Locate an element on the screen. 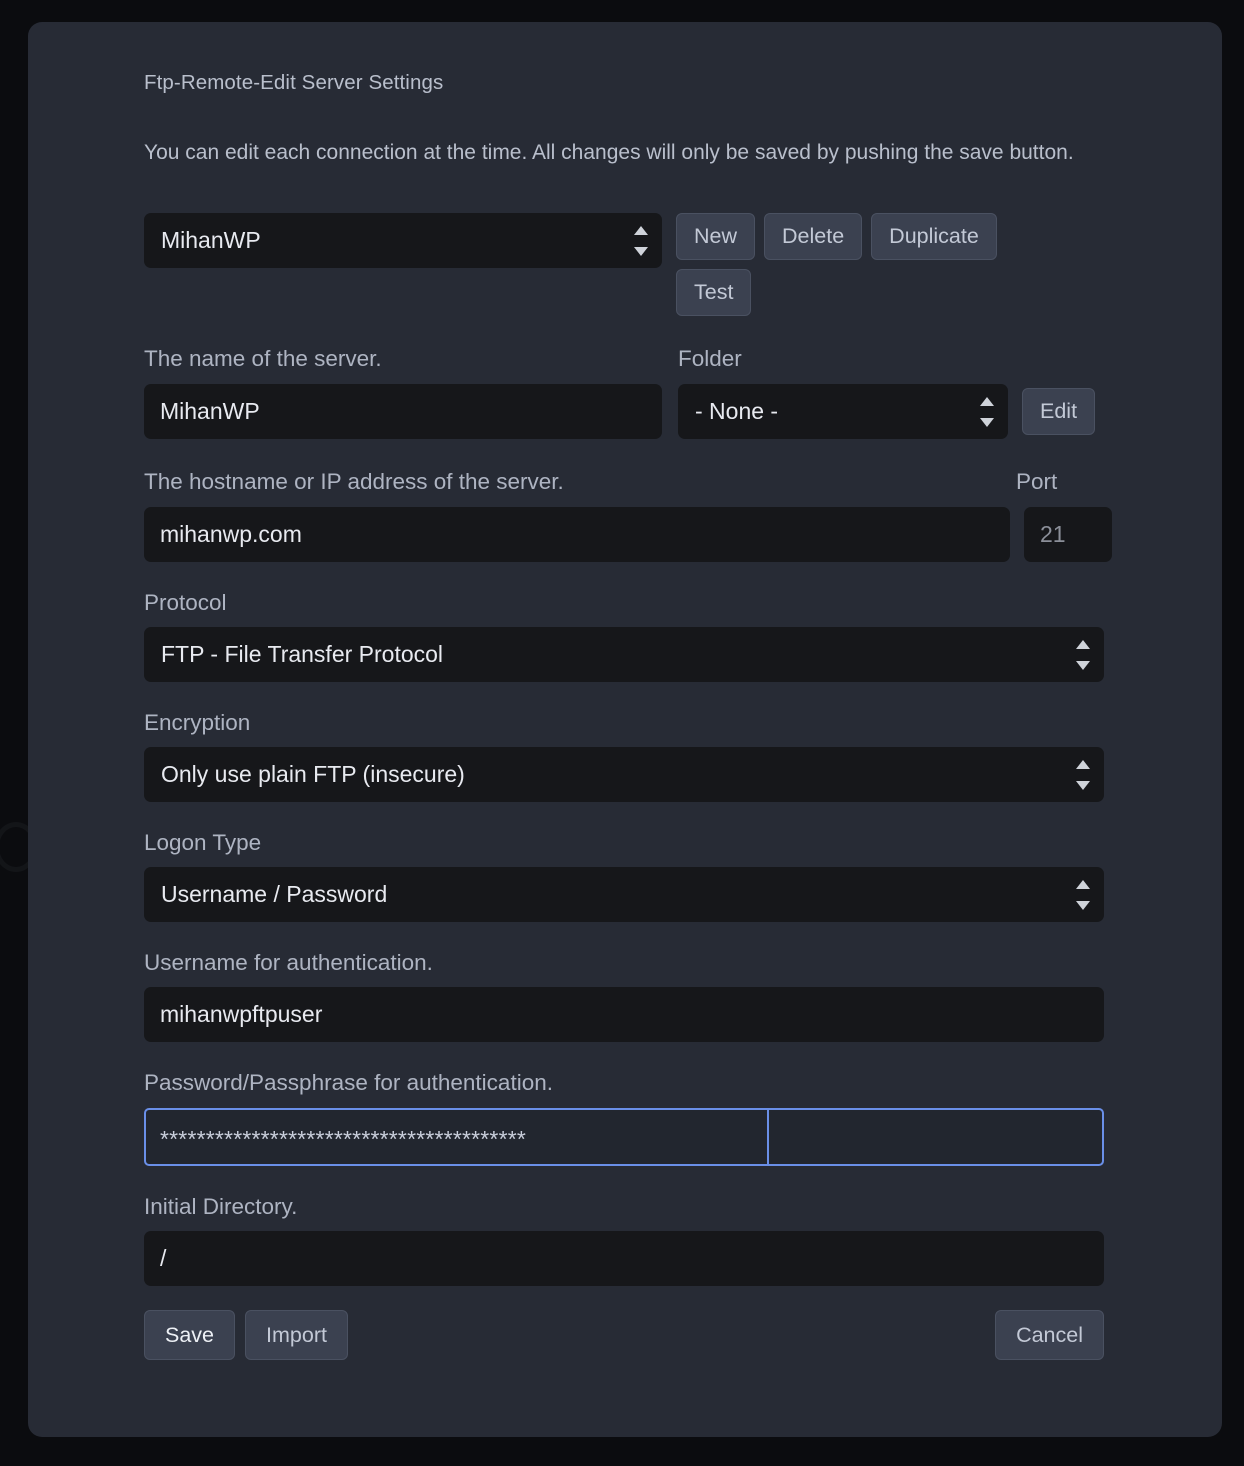 The height and width of the screenshot is (1466, 1244). username-label: Username for authentication. is located at coordinates (288, 962).